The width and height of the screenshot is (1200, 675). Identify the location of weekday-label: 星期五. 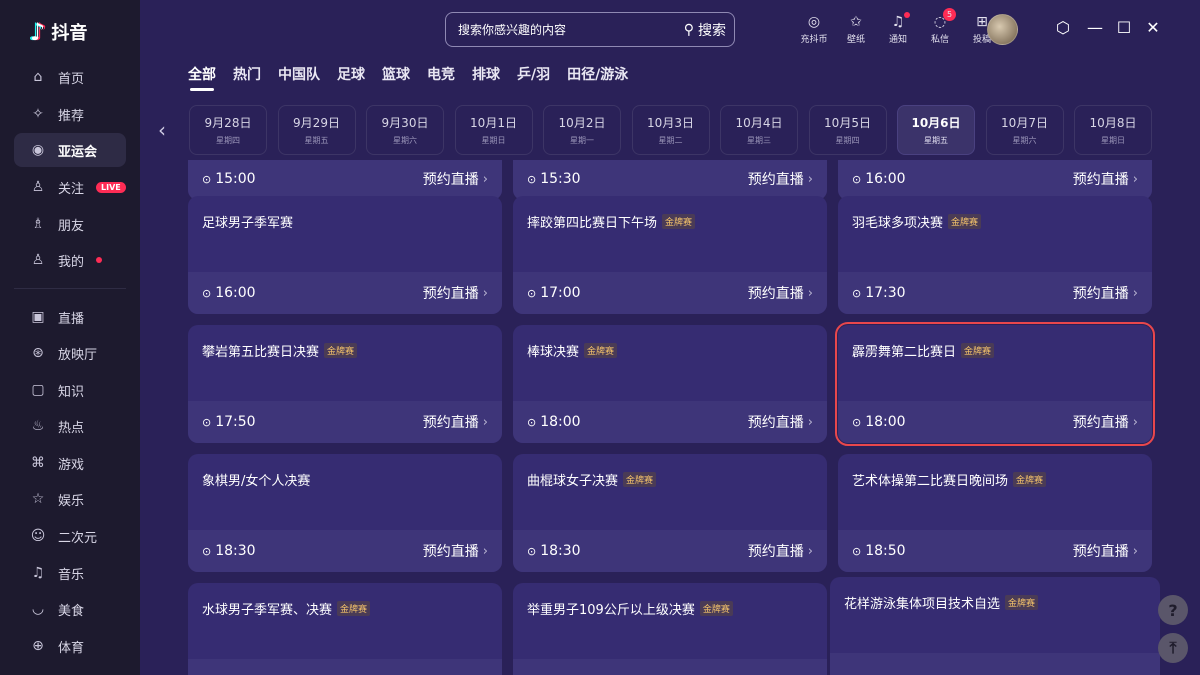
(316, 140).